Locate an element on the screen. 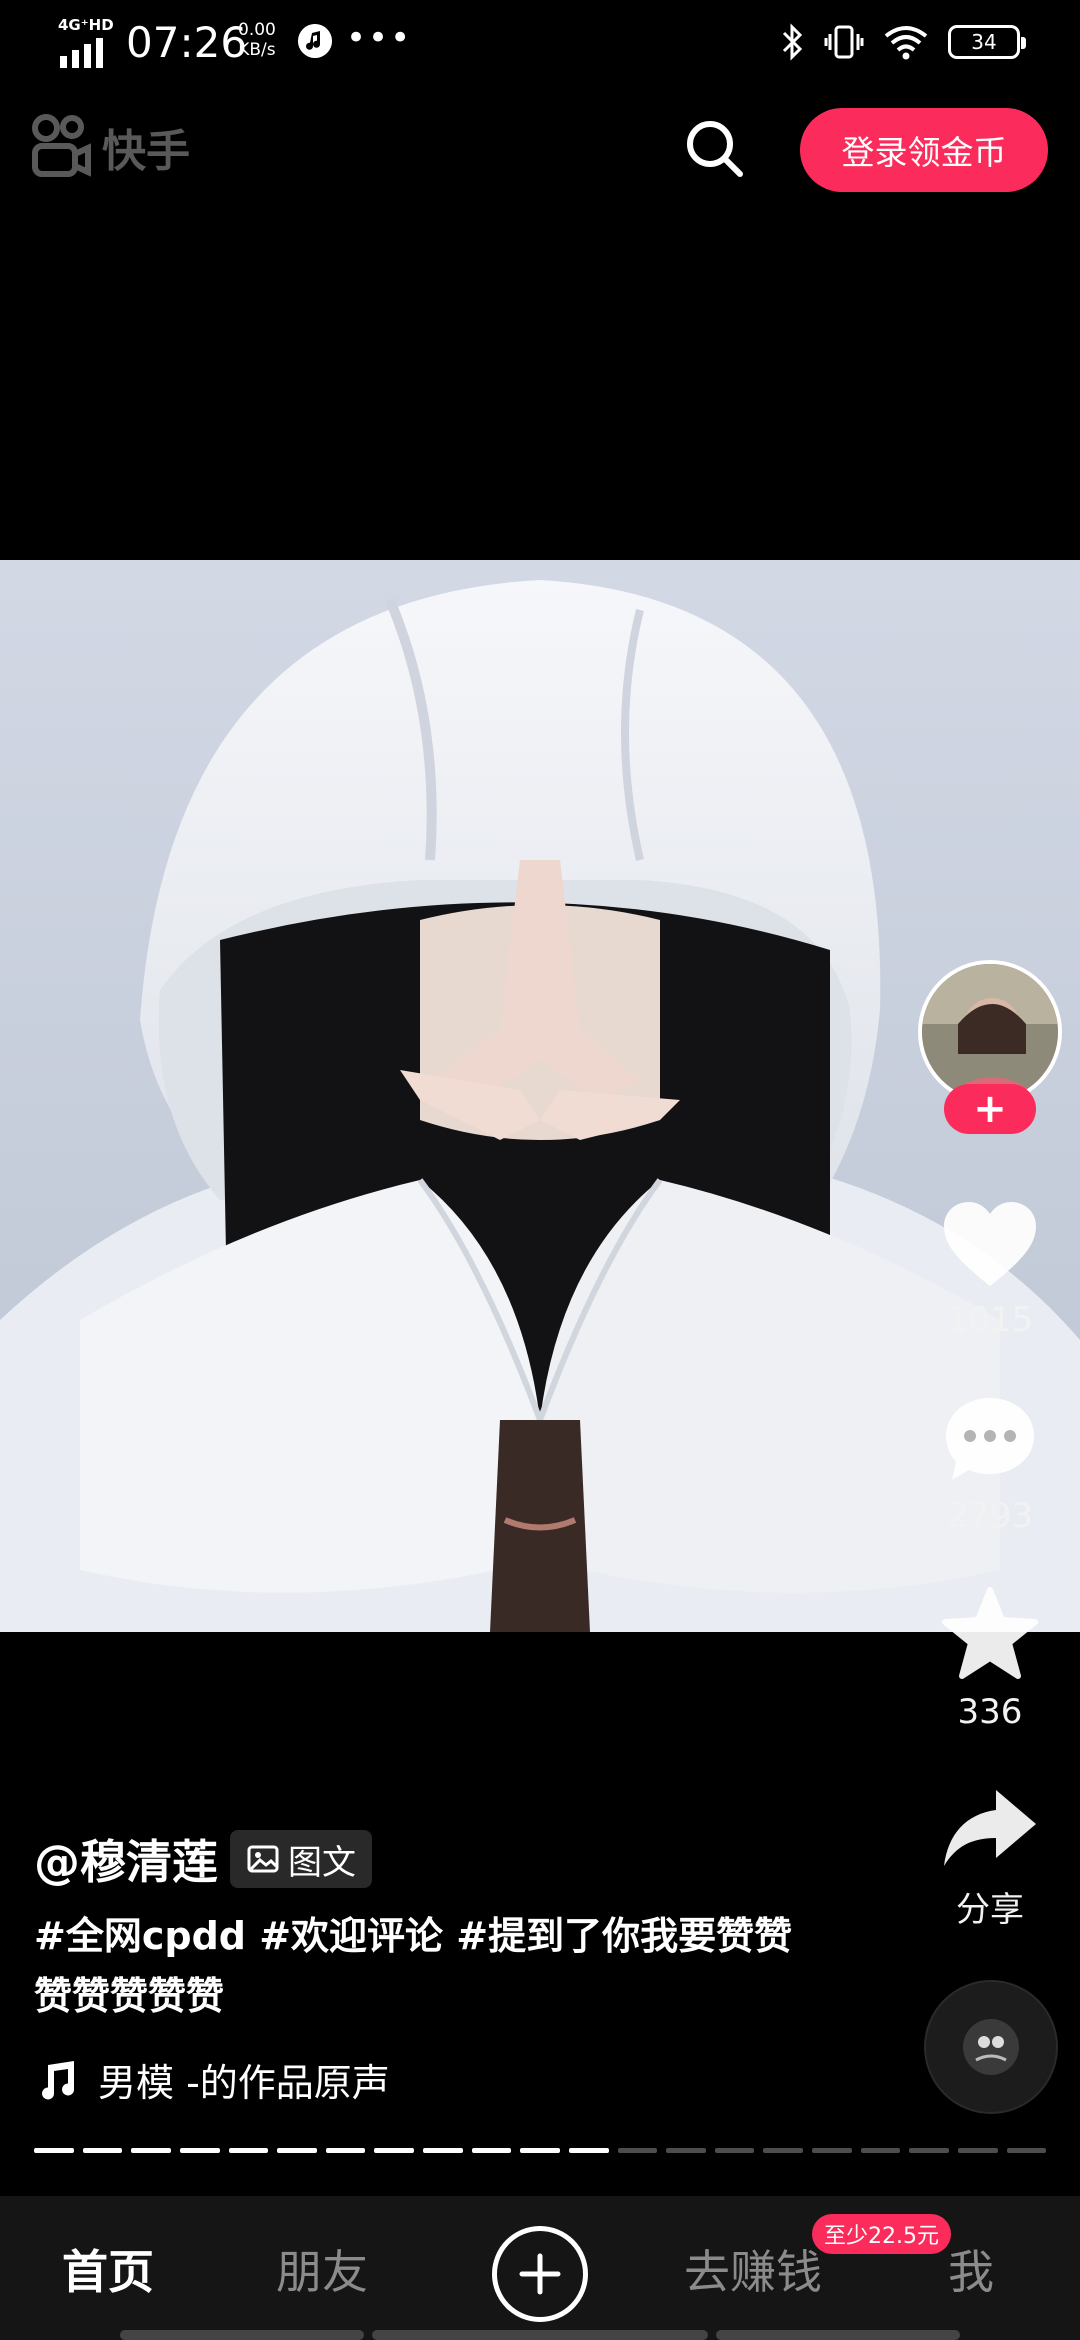  net-speed: 0.00 KB/s is located at coordinates (257, 40).